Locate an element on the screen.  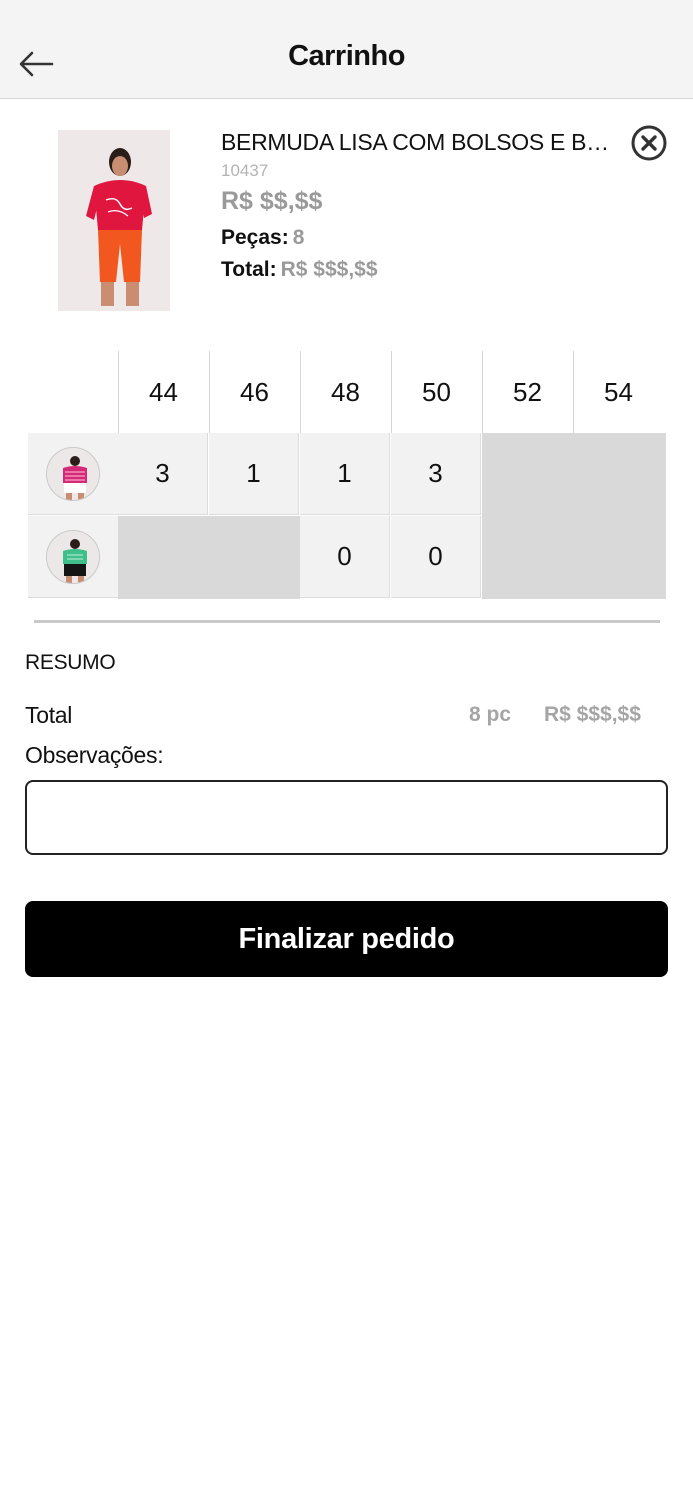
product-pieces: Peças: 8 is located at coordinates (262, 238).